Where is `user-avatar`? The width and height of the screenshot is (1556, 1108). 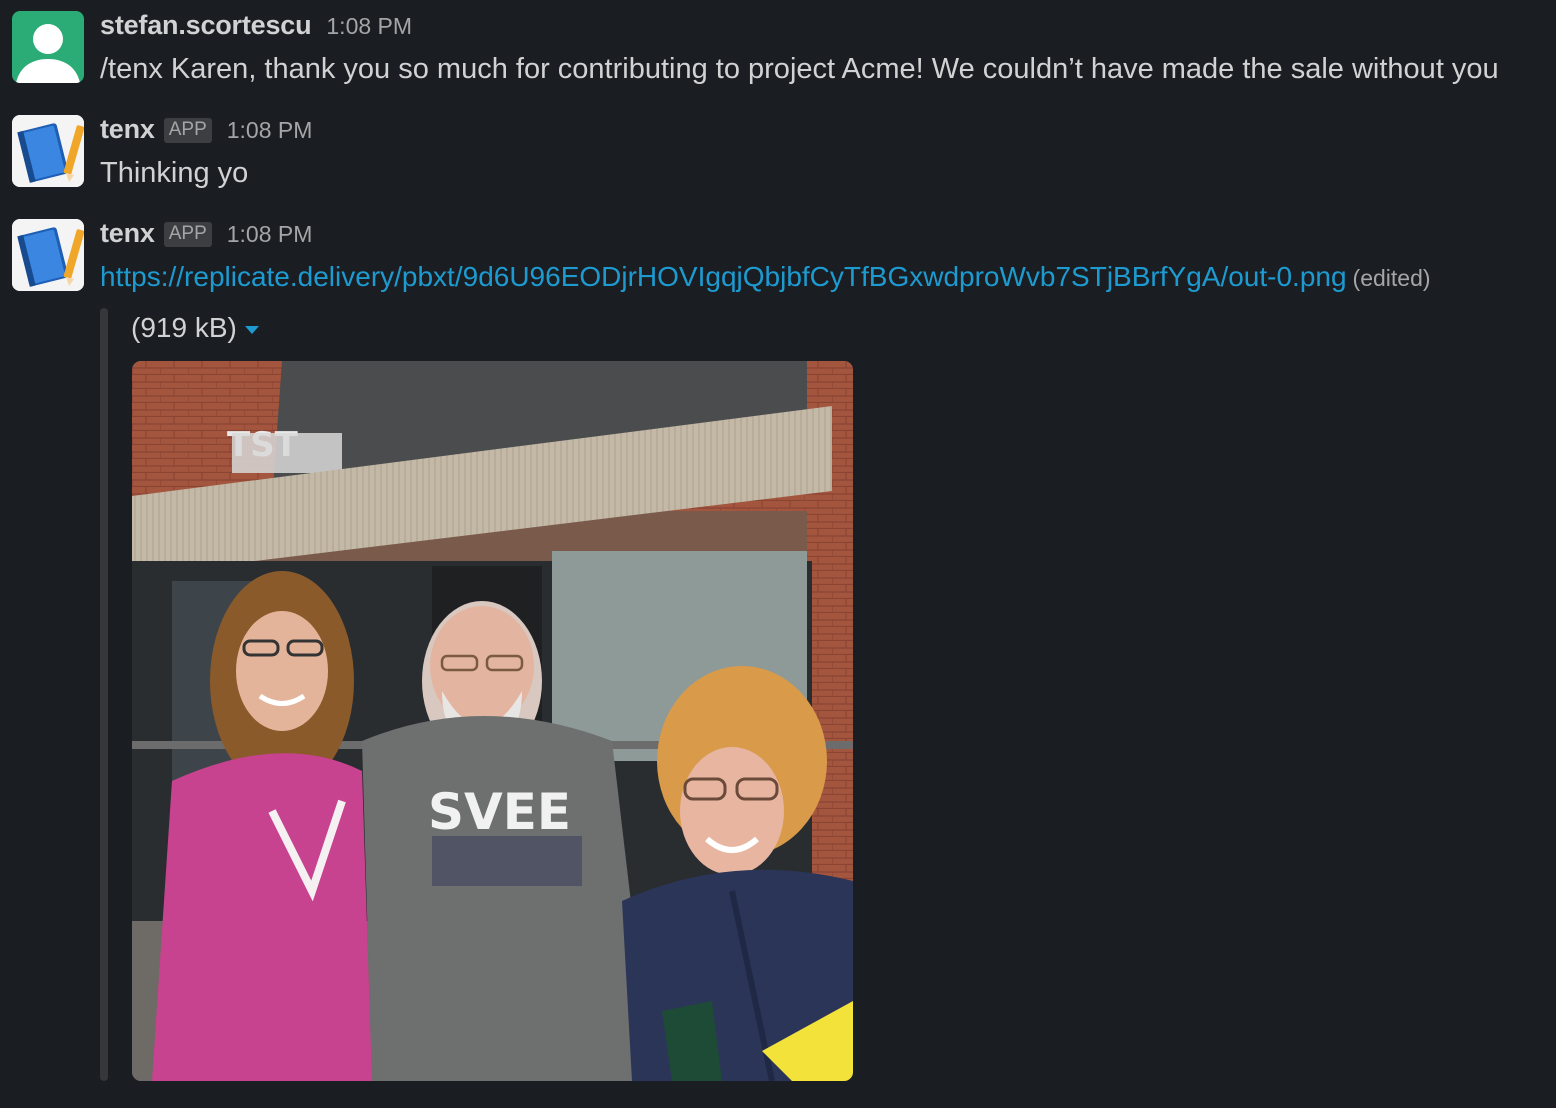 user-avatar is located at coordinates (48, 47).